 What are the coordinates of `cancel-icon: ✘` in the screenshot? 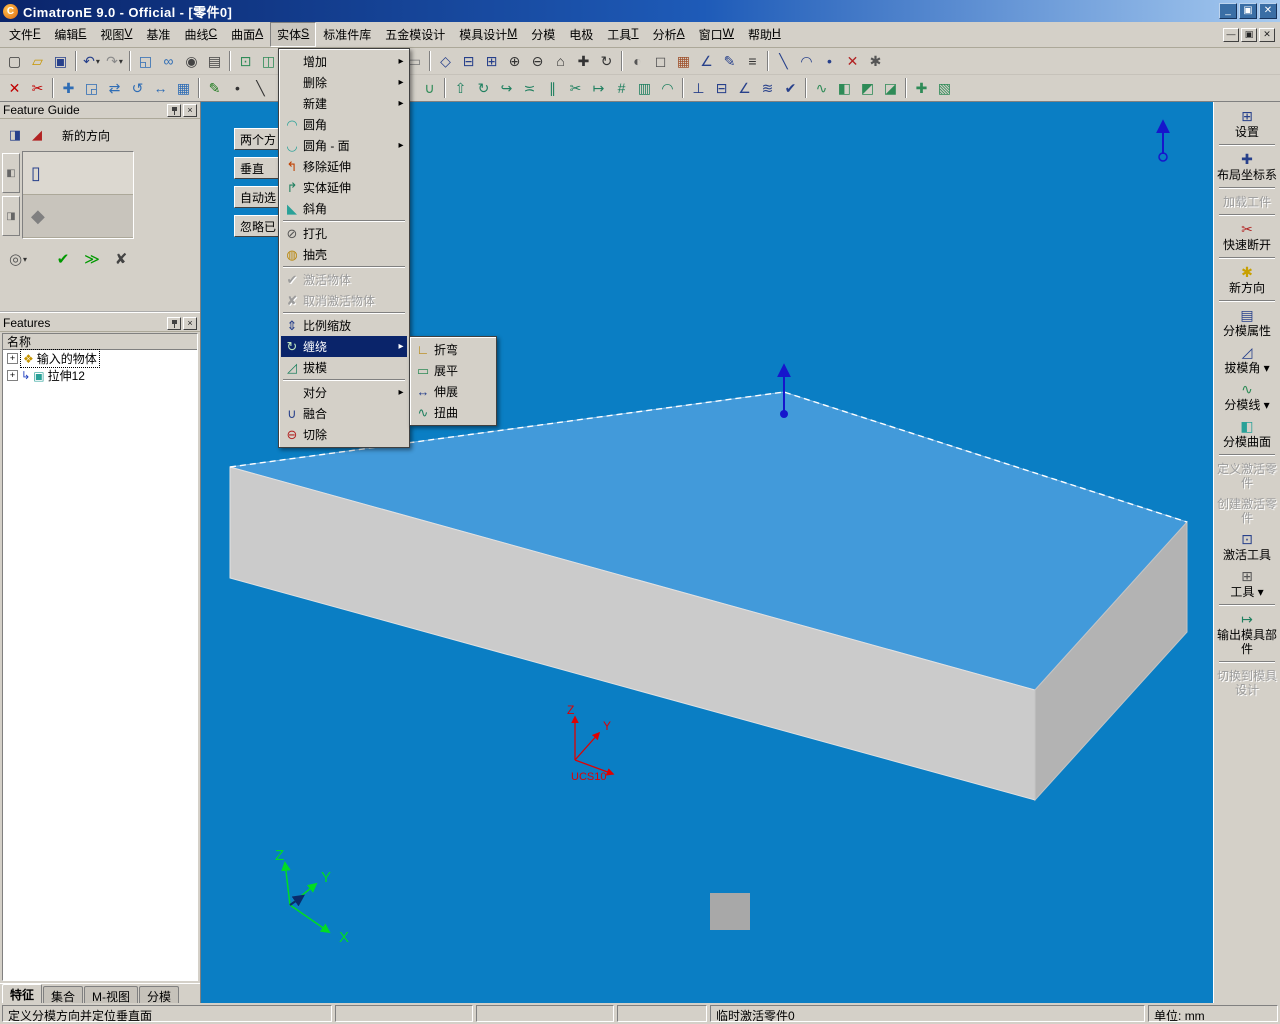 It's located at (121, 259).